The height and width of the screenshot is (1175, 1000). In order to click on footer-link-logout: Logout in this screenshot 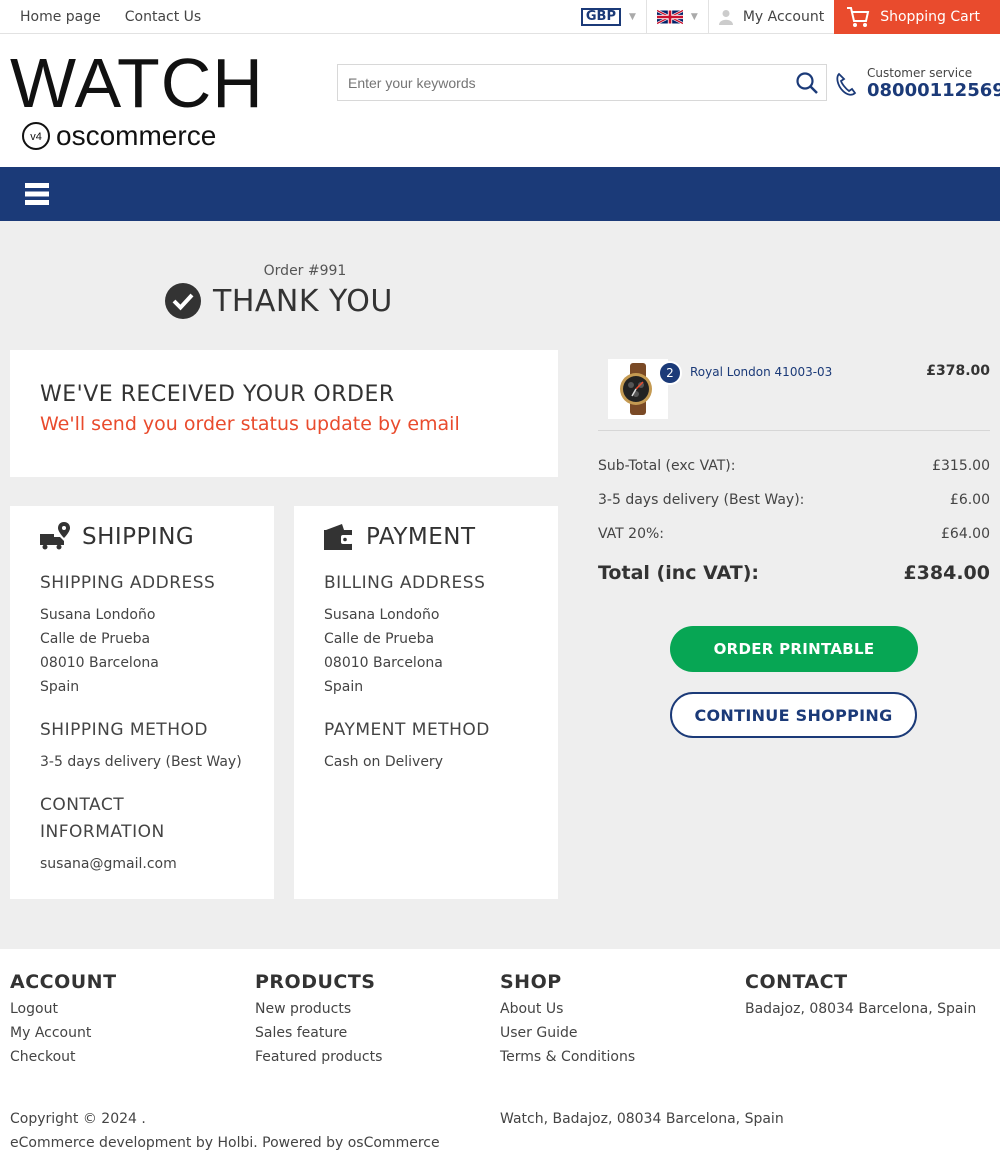, I will do `click(63, 1009)`.